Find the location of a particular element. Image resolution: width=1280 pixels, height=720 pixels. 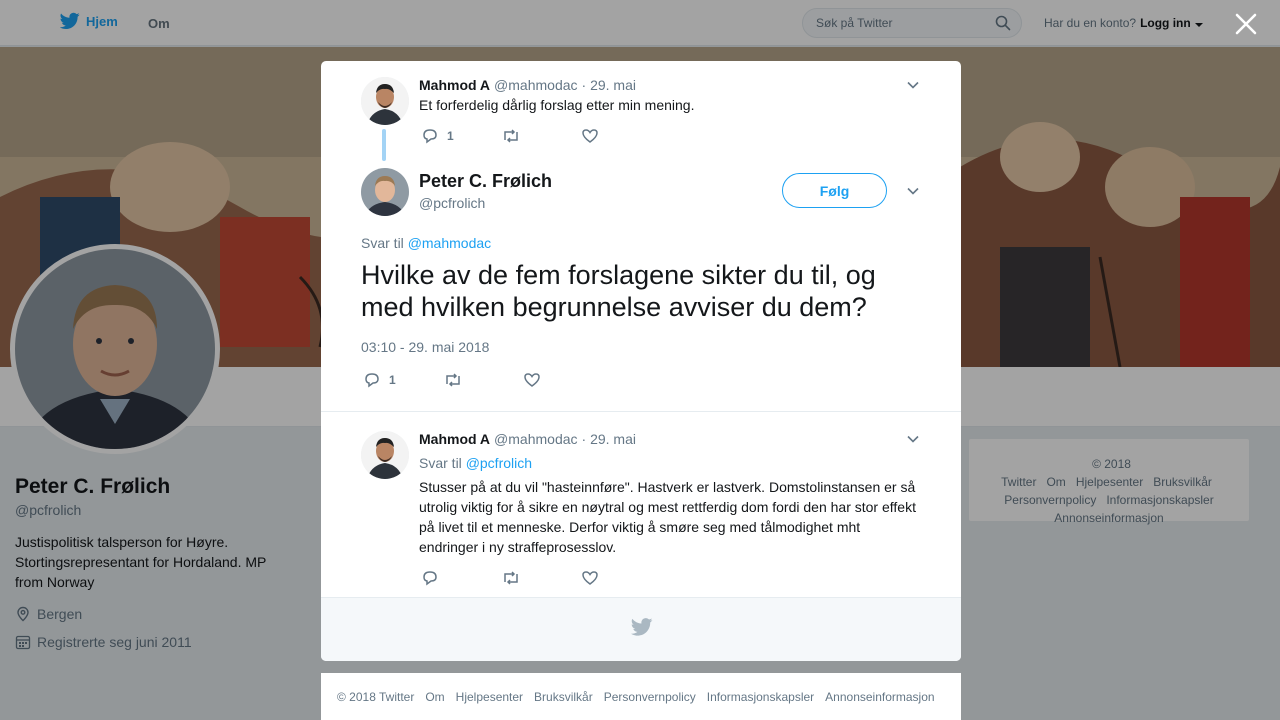

divider is located at coordinates (641, 411).